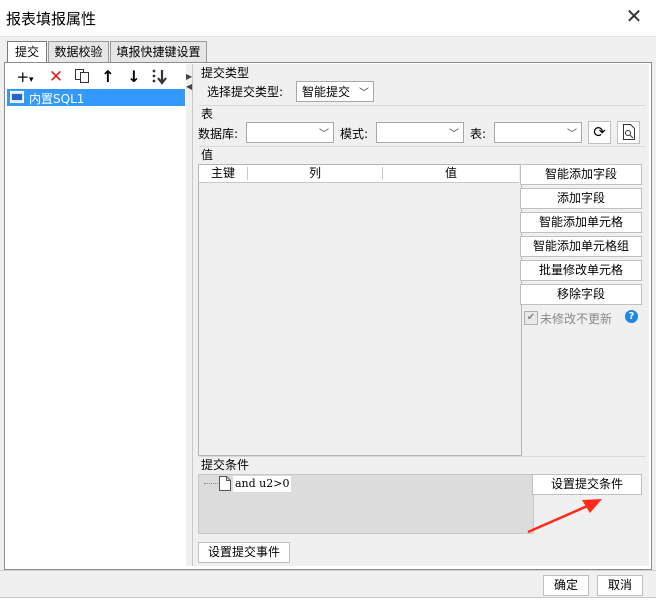 Image resolution: width=656 pixels, height=608 pixels. Describe the element at coordinates (211, 484) in the screenshot. I see `tree-line` at that location.